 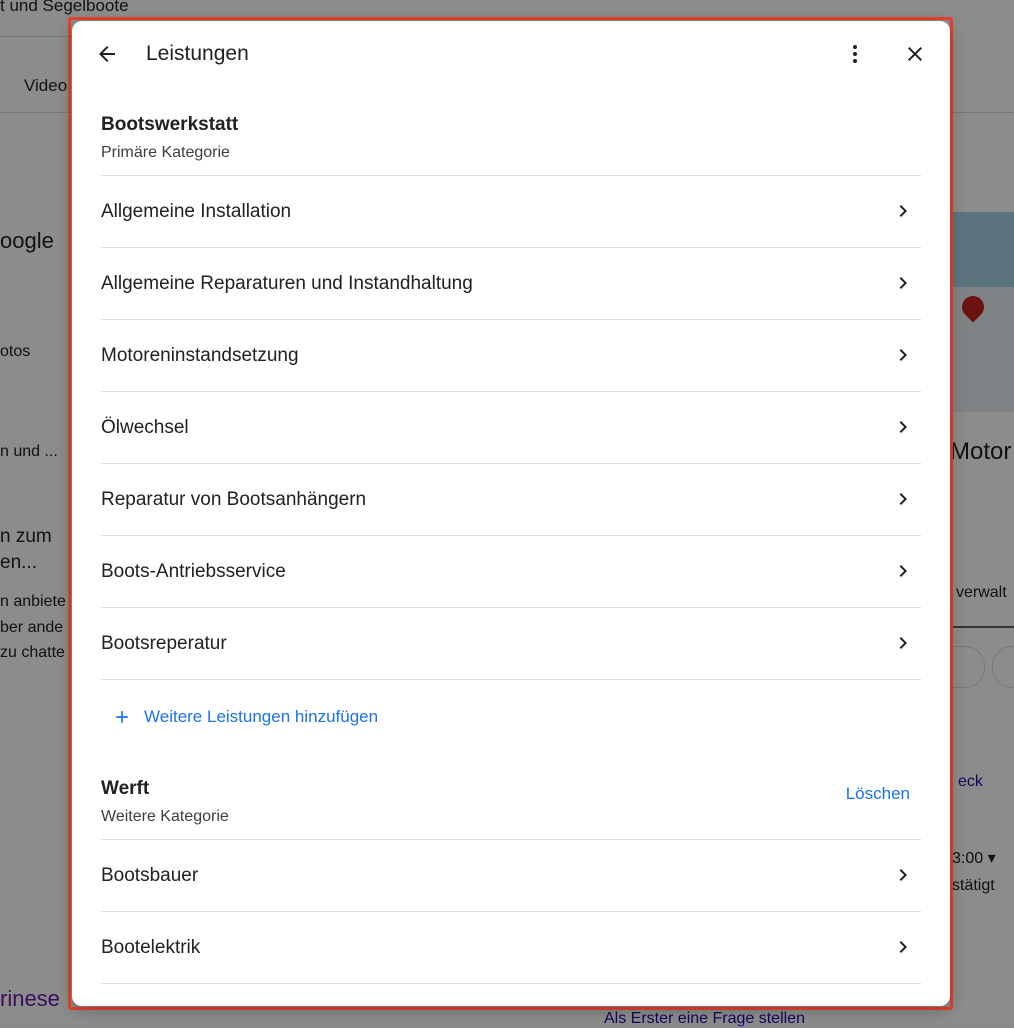 What do you see at coordinates (170, 124) in the screenshot?
I see `primary-category-name: Bootswerkstatt` at bounding box center [170, 124].